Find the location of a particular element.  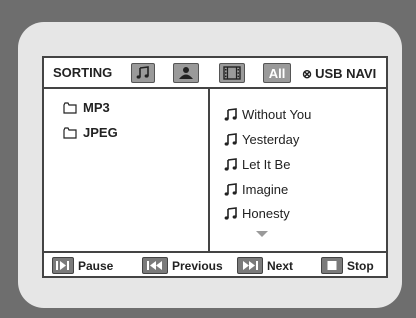

tab-music is located at coordinates (143, 73).